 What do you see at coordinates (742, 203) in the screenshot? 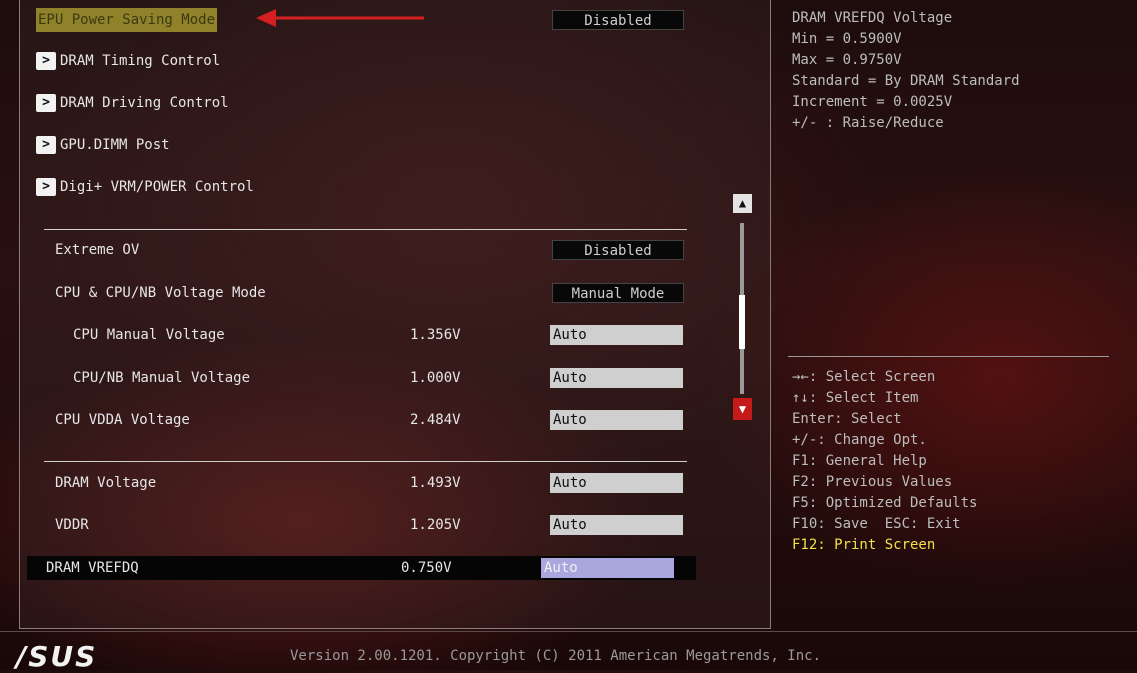
I see `scroll-up-icon: ▲` at bounding box center [742, 203].